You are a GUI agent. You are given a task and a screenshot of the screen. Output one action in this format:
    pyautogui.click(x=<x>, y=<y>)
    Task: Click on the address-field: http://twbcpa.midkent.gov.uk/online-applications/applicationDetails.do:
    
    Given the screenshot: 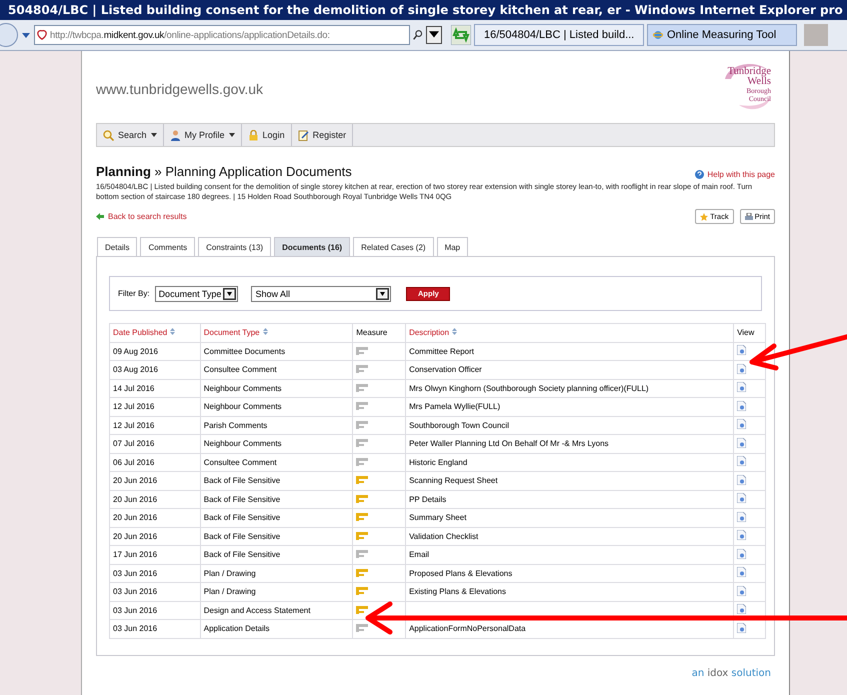 What is the action you would take?
    pyautogui.click(x=222, y=35)
    